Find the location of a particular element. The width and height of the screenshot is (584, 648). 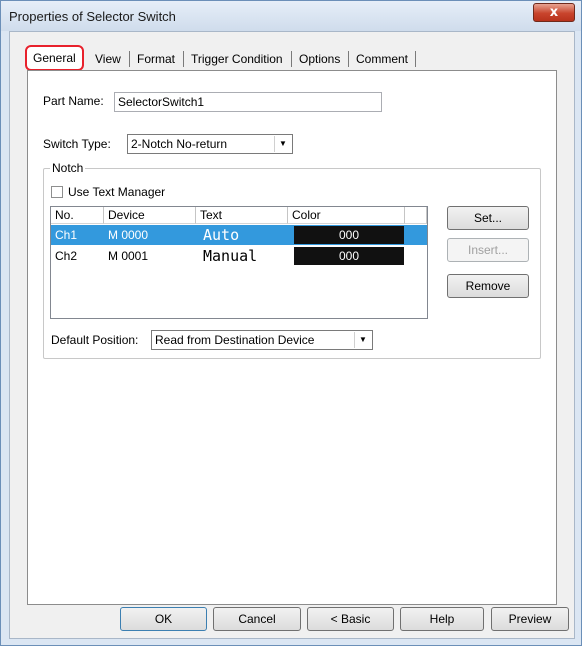

default-position-value: Read from Destination Device is located at coordinates (235, 340).